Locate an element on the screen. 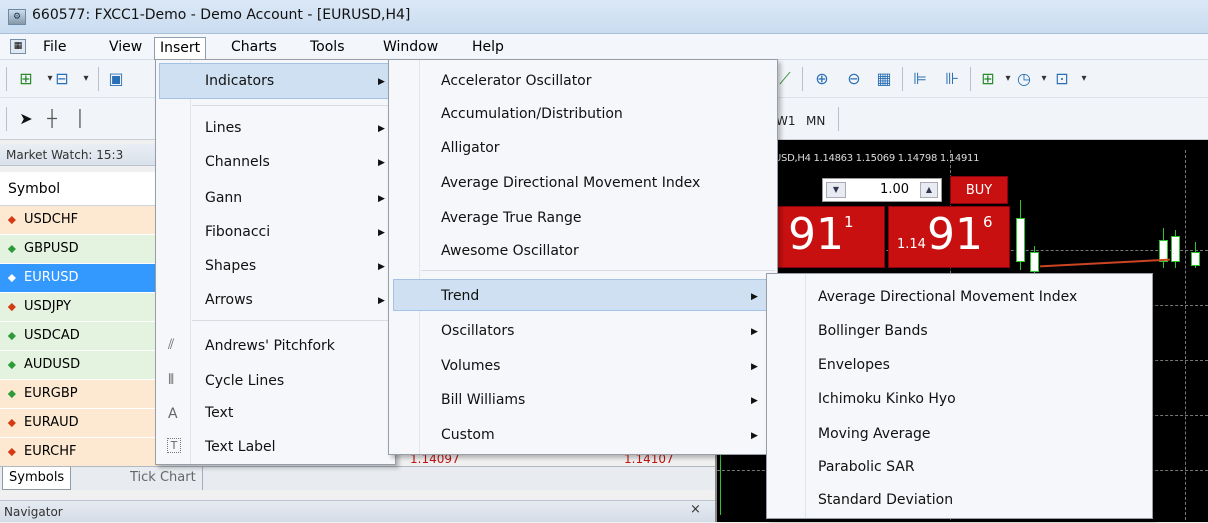 This screenshot has height=523, width=1208. symbol-row: ⬥ GBPUSD is located at coordinates (80, 249).